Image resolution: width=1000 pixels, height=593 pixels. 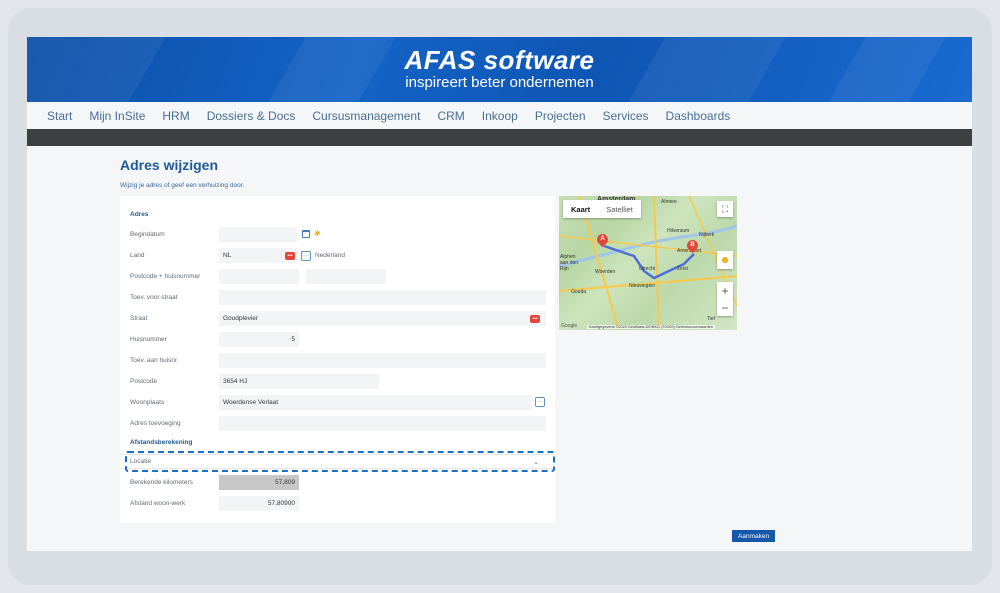 I want to click on berekende-km-value: 57,809, so click(x=259, y=482).